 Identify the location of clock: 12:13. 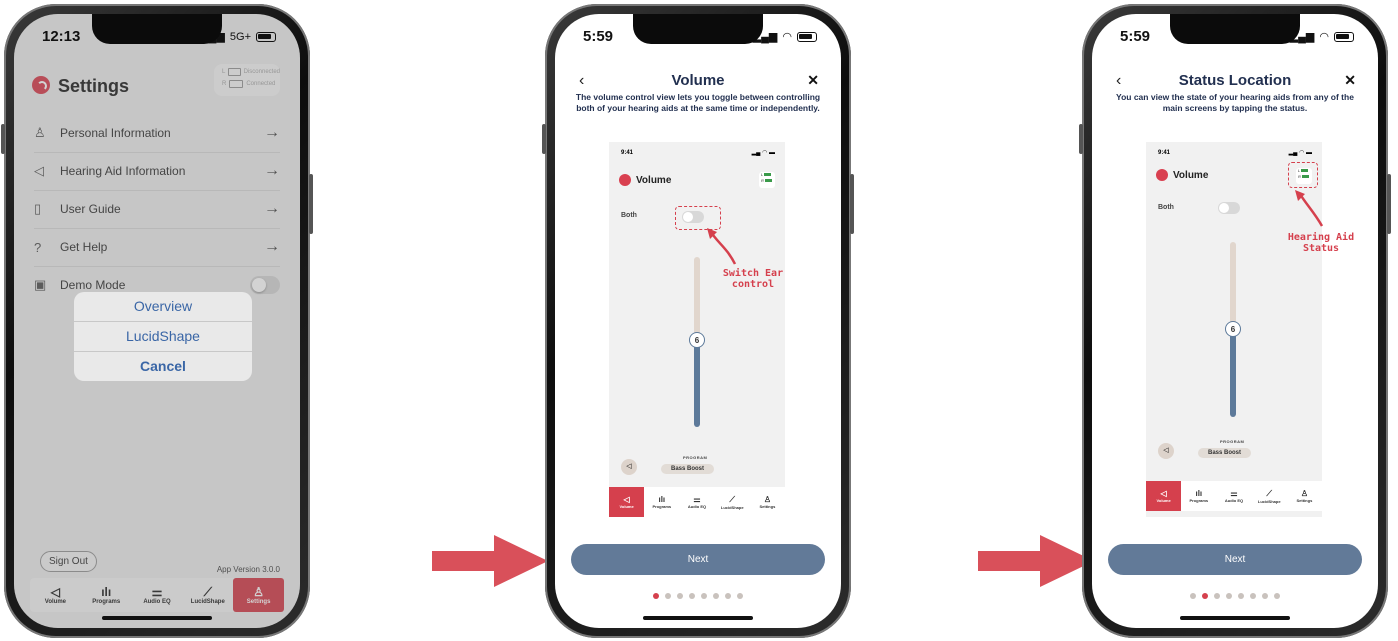
(61, 36).